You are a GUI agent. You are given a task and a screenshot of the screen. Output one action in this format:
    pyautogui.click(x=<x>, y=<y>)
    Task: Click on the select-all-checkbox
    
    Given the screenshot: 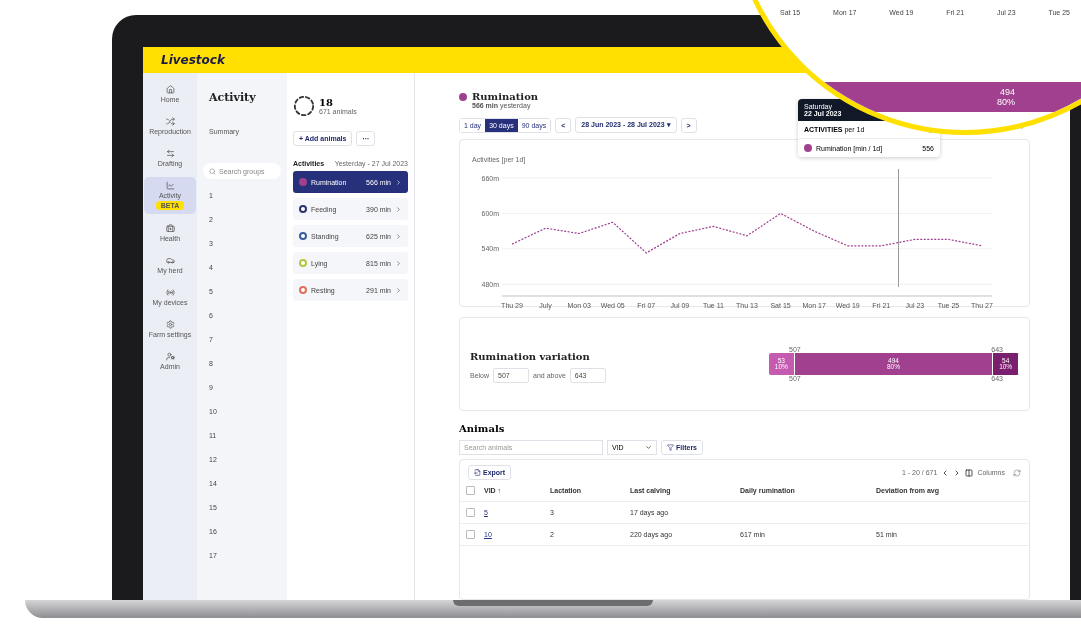 What is the action you would take?
    pyautogui.click(x=470, y=490)
    